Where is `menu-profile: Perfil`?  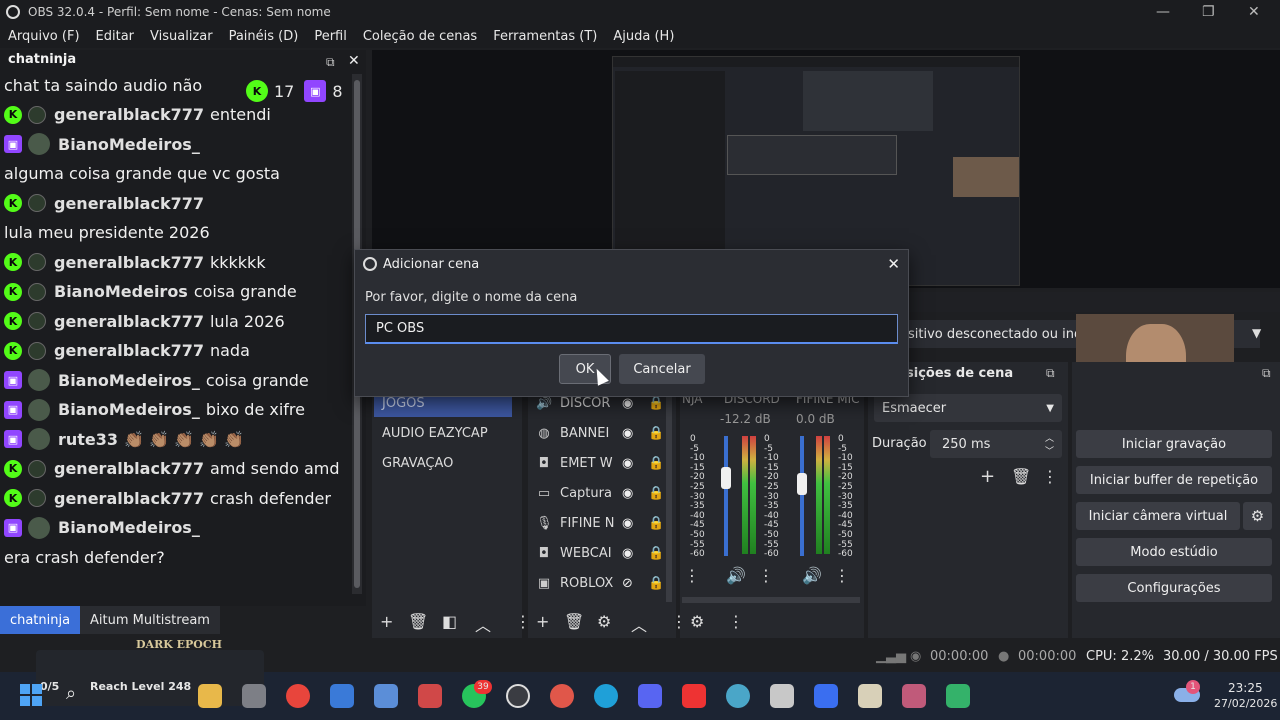
menu-profile: Perfil is located at coordinates (330, 36).